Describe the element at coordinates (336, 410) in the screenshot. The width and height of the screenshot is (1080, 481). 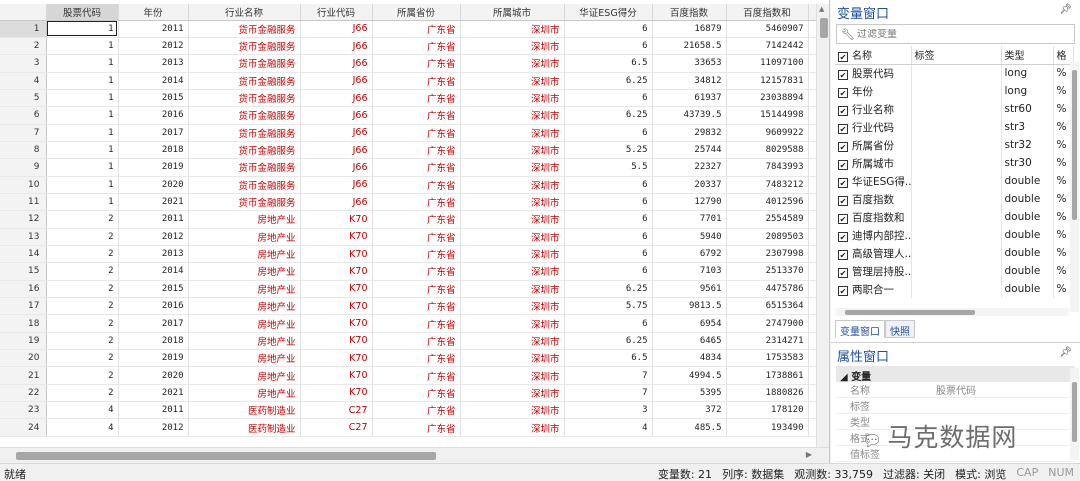
I see `table-cell: C27` at that location.